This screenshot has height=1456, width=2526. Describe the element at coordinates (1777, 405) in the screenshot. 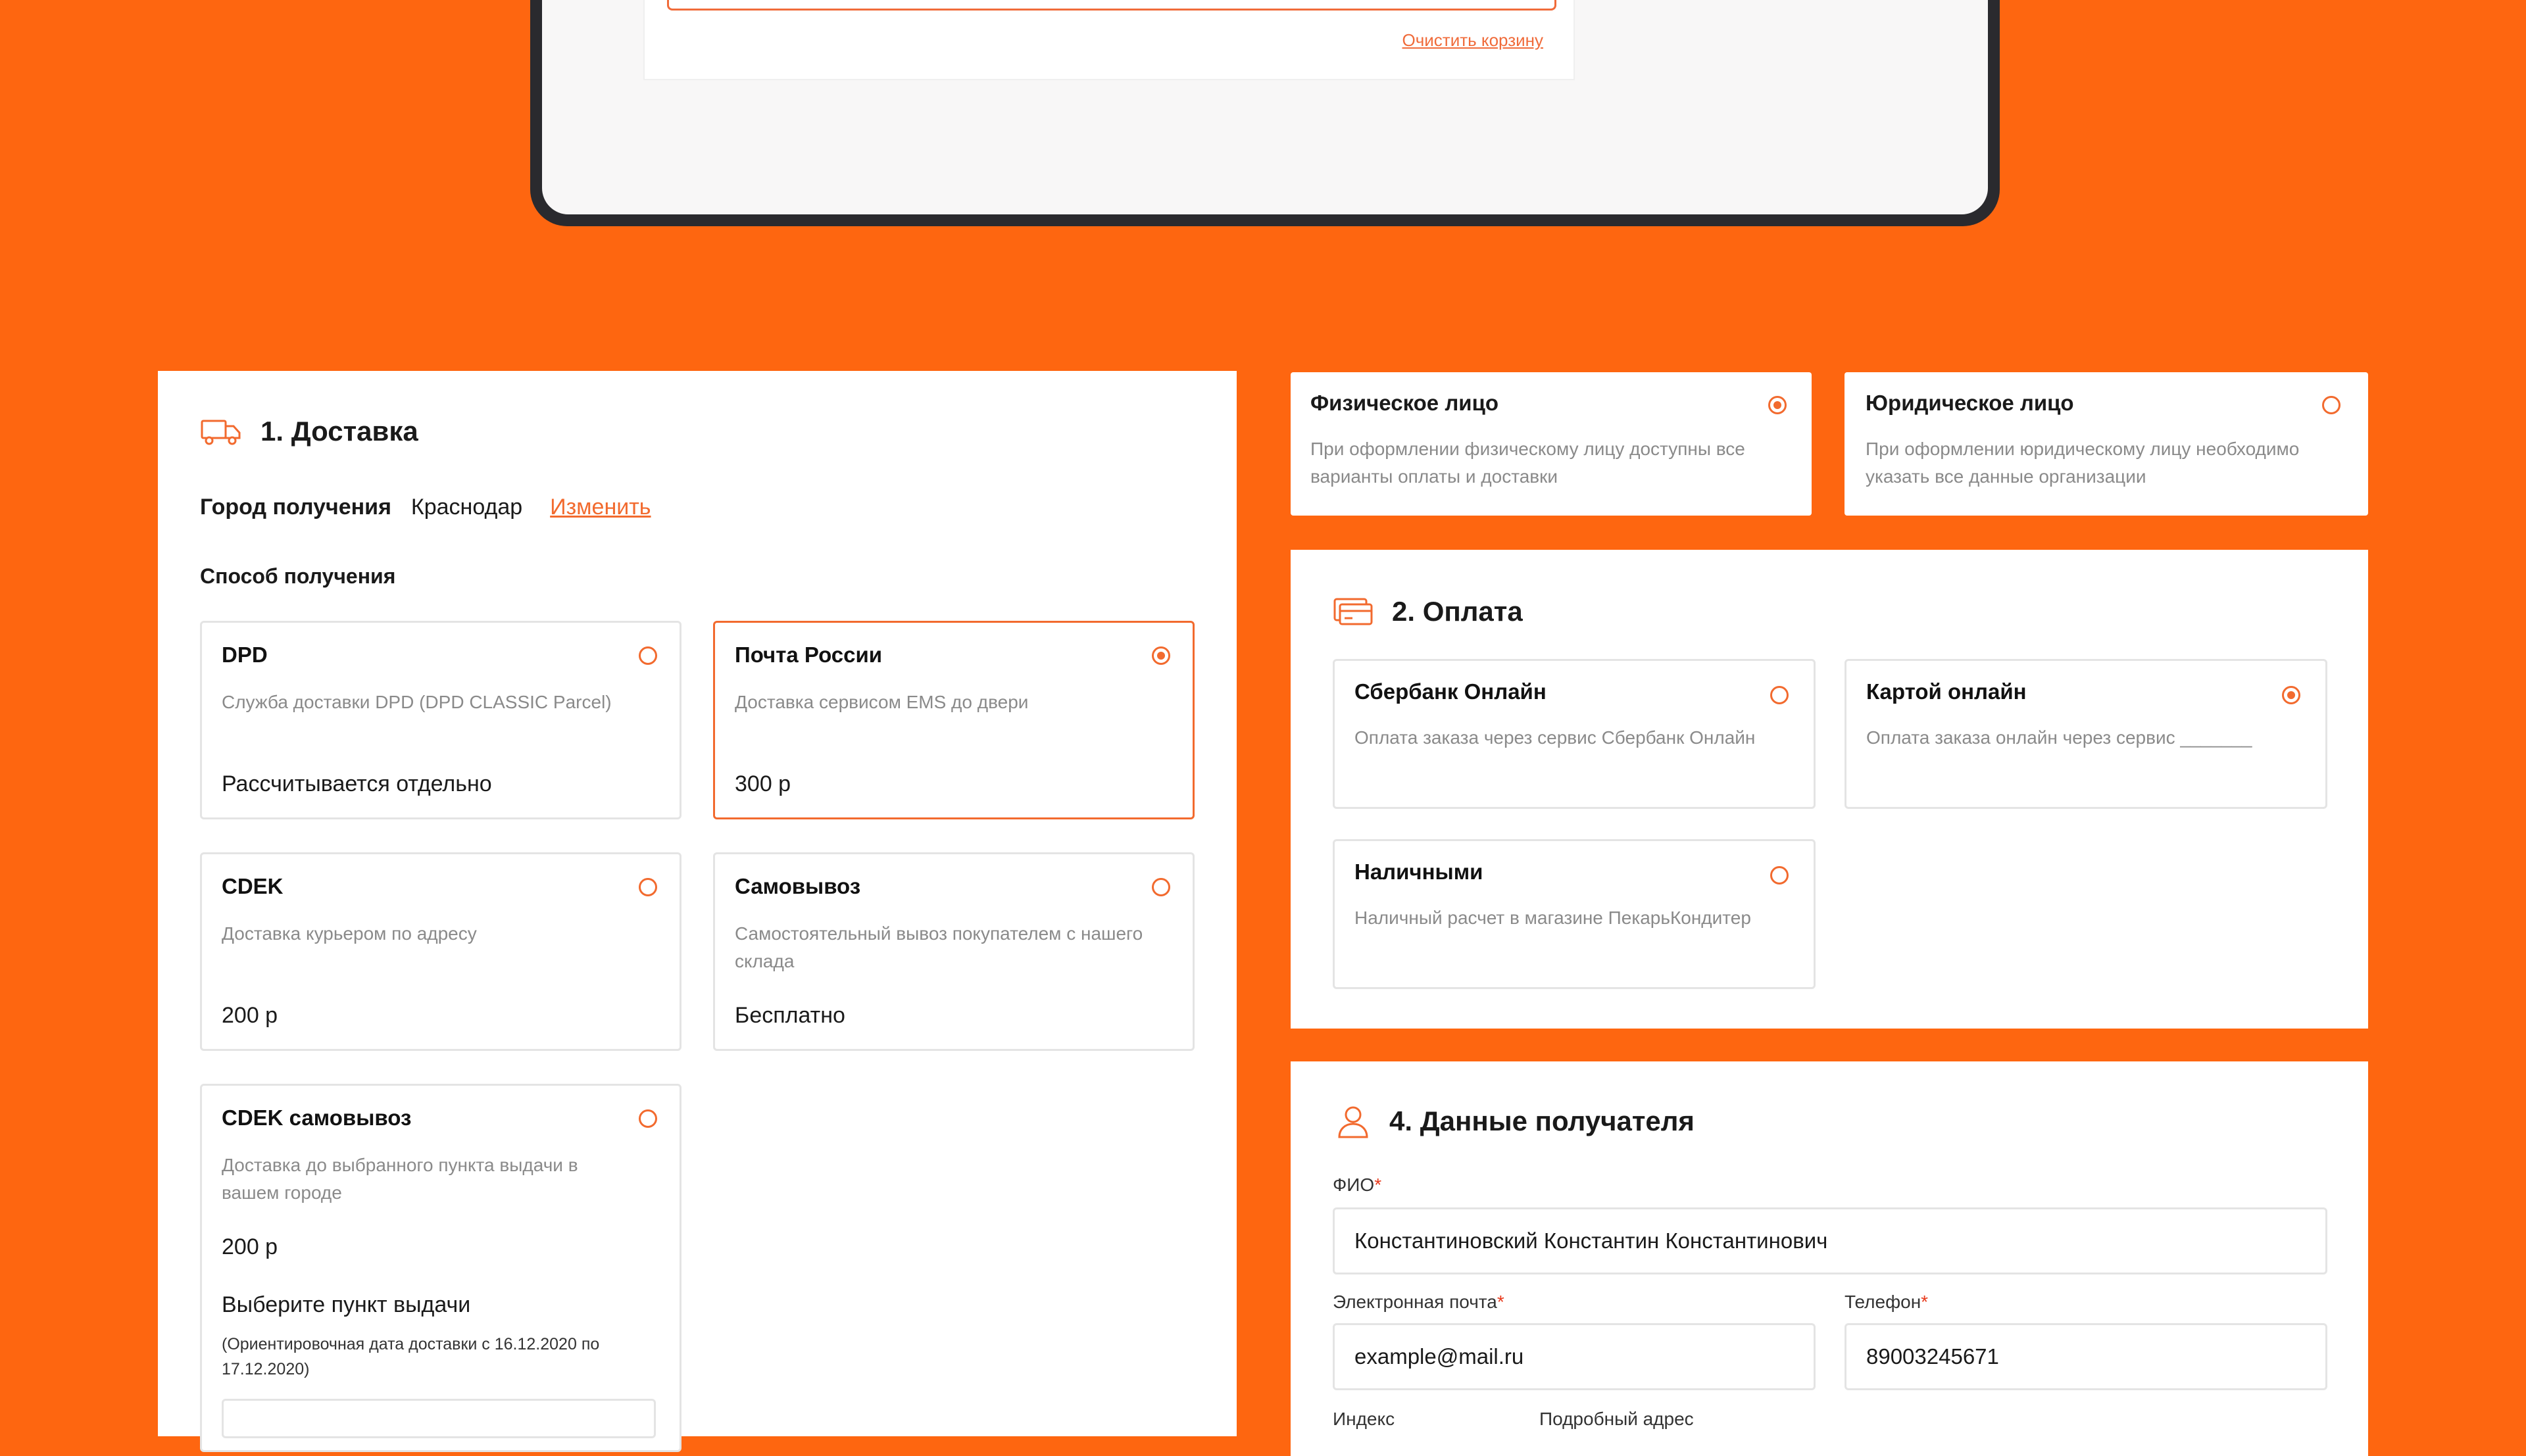

I see `radio-individual` at that location.